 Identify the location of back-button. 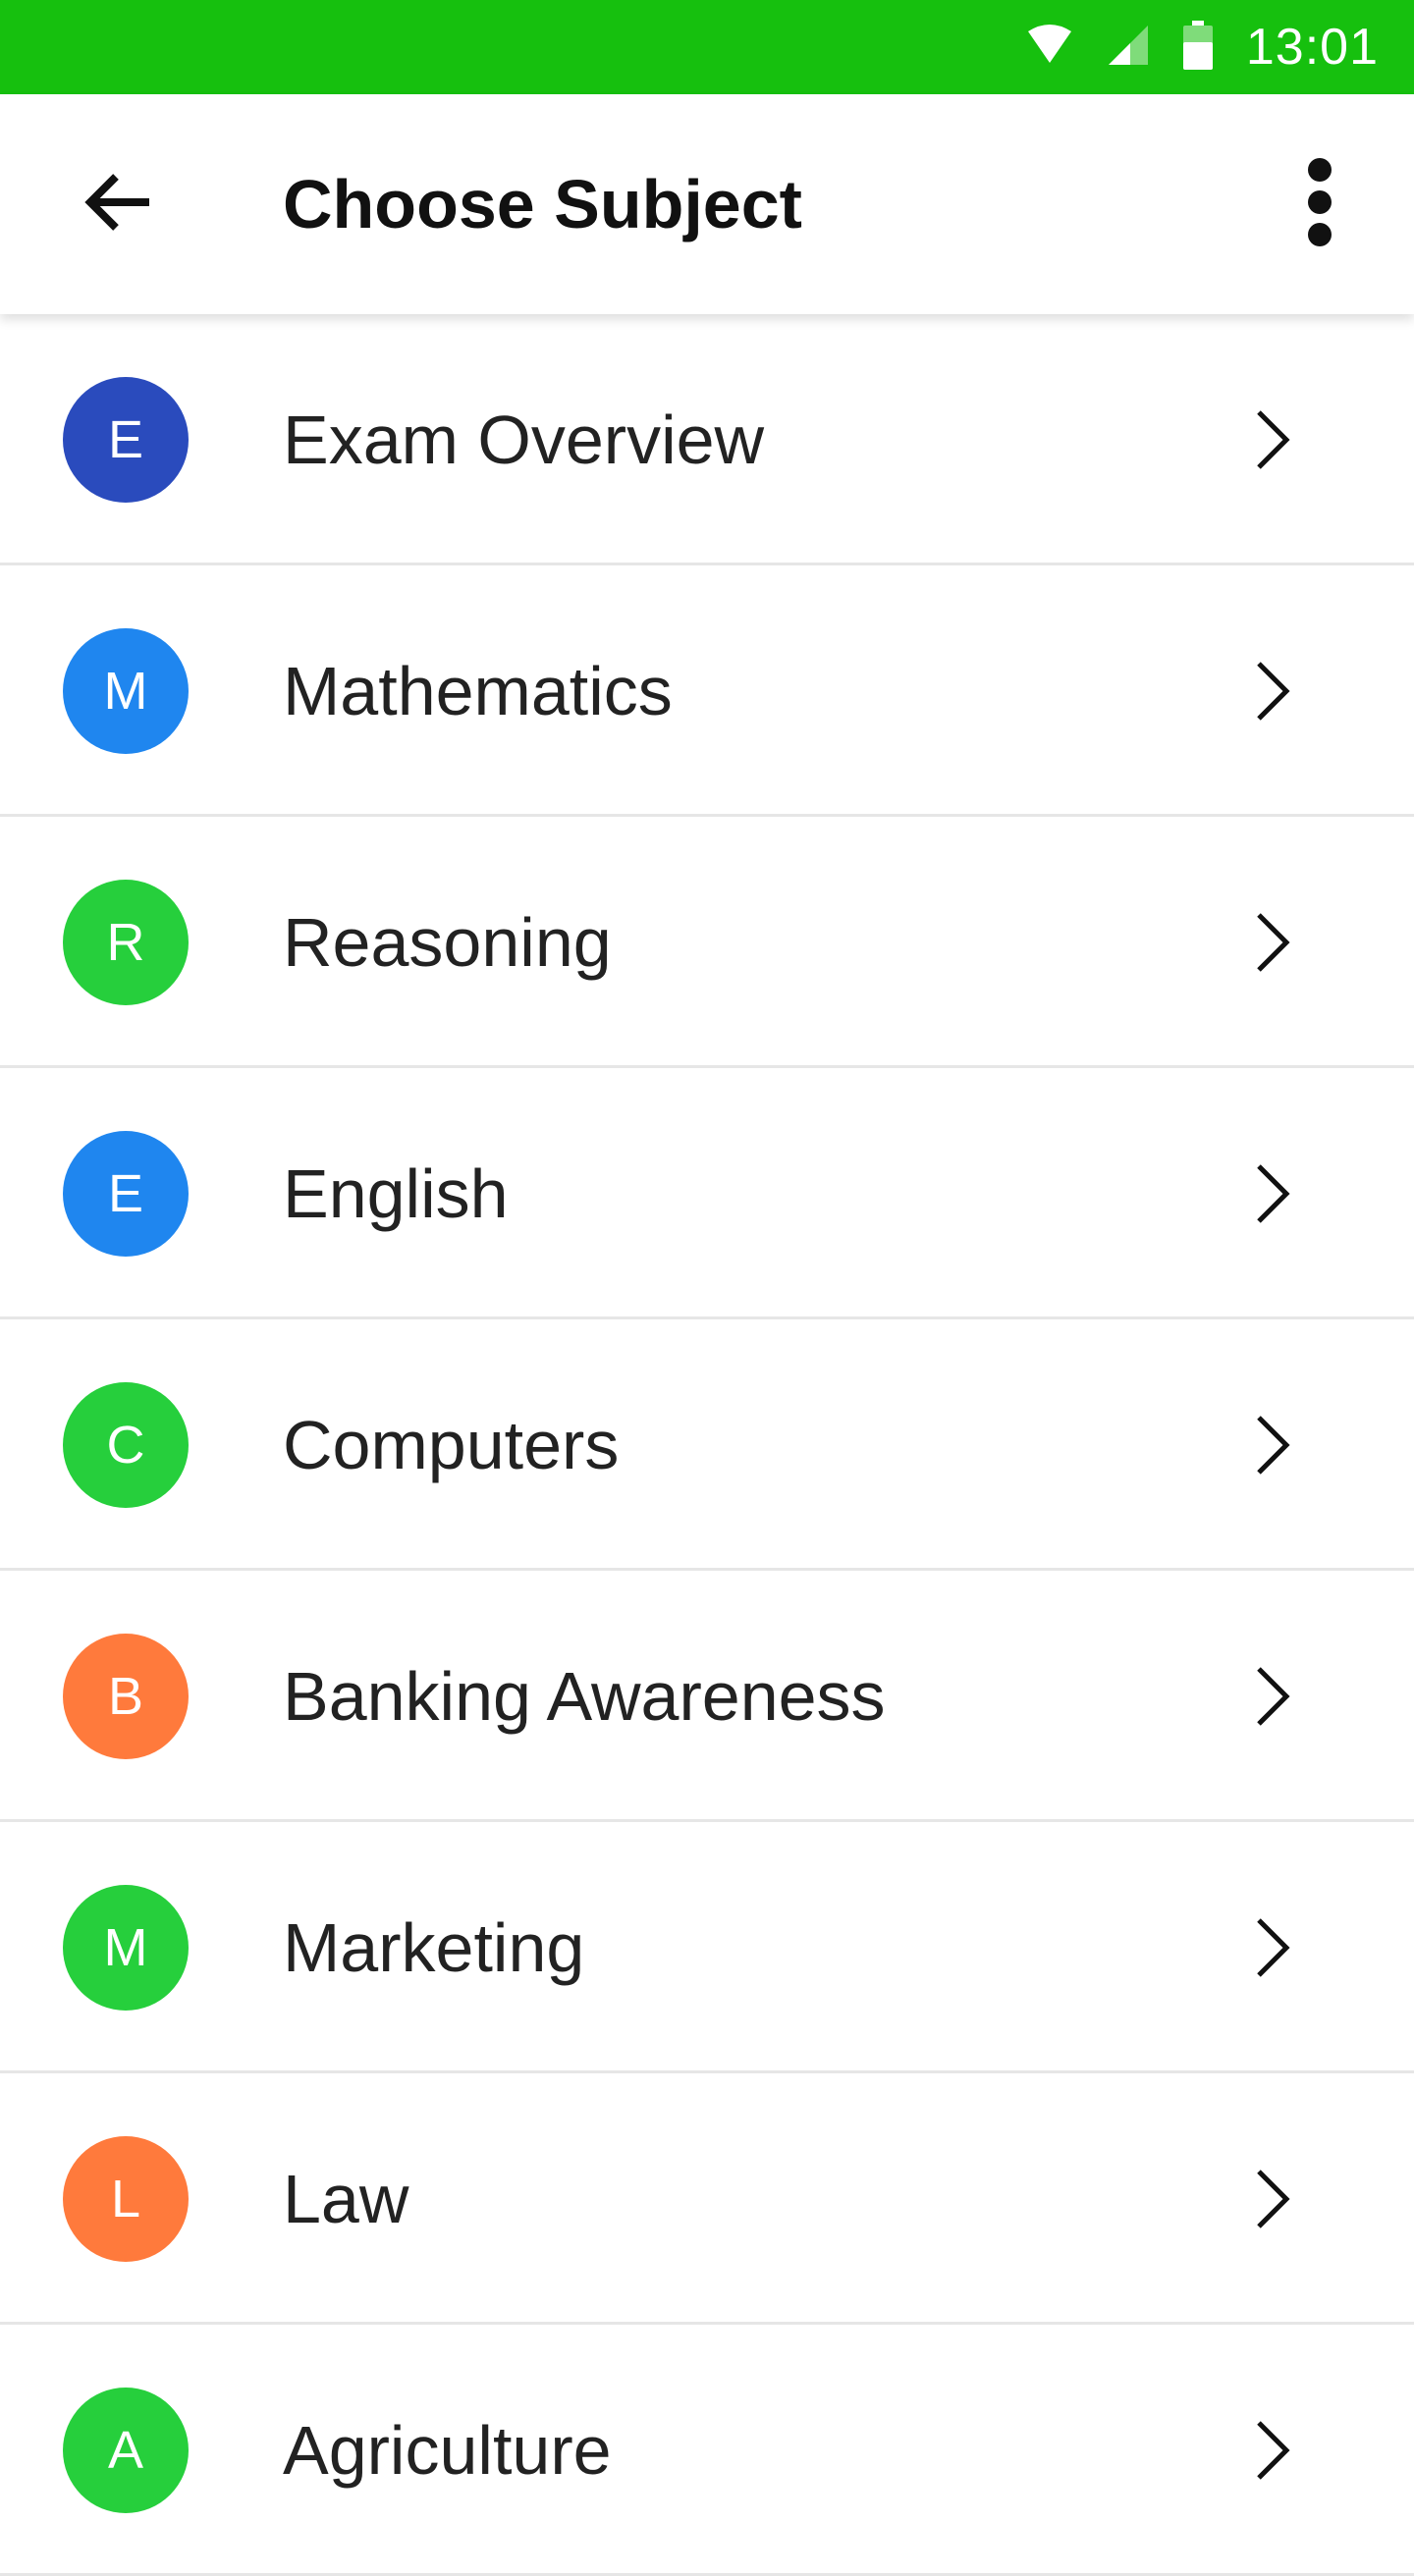
(118, 204).